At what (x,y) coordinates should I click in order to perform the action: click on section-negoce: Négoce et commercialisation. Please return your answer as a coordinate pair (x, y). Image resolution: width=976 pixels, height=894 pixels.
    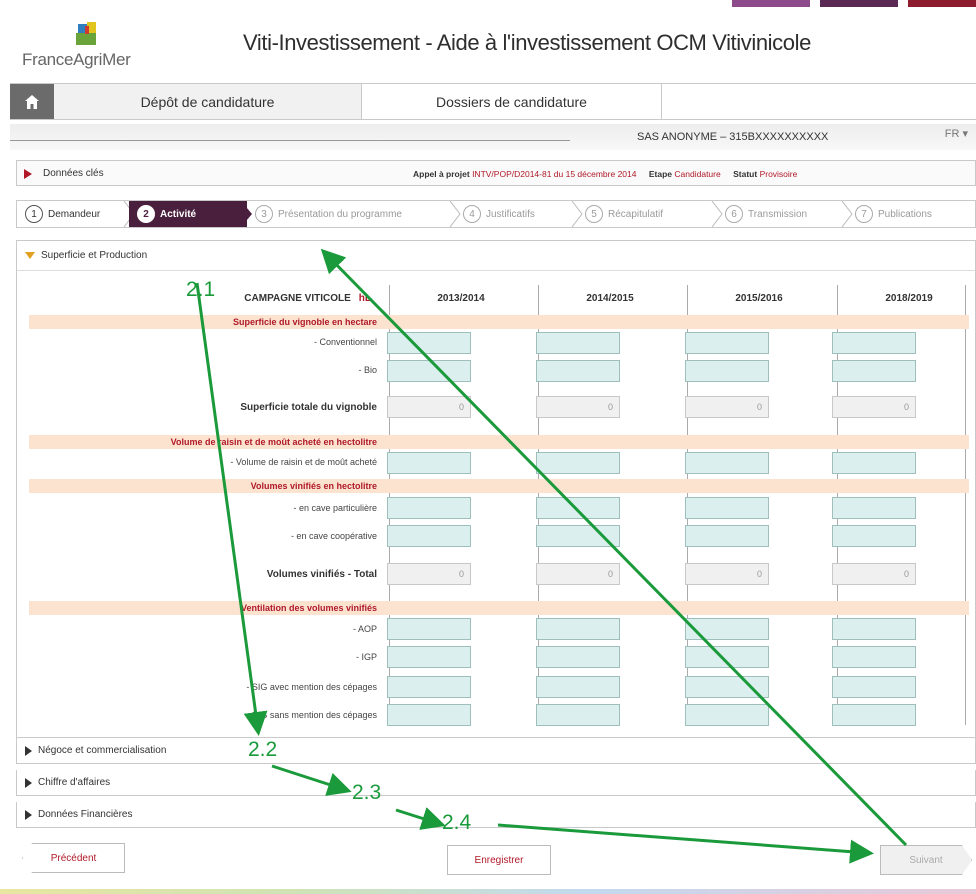
    Looking at the image, I should click on (496, 751).